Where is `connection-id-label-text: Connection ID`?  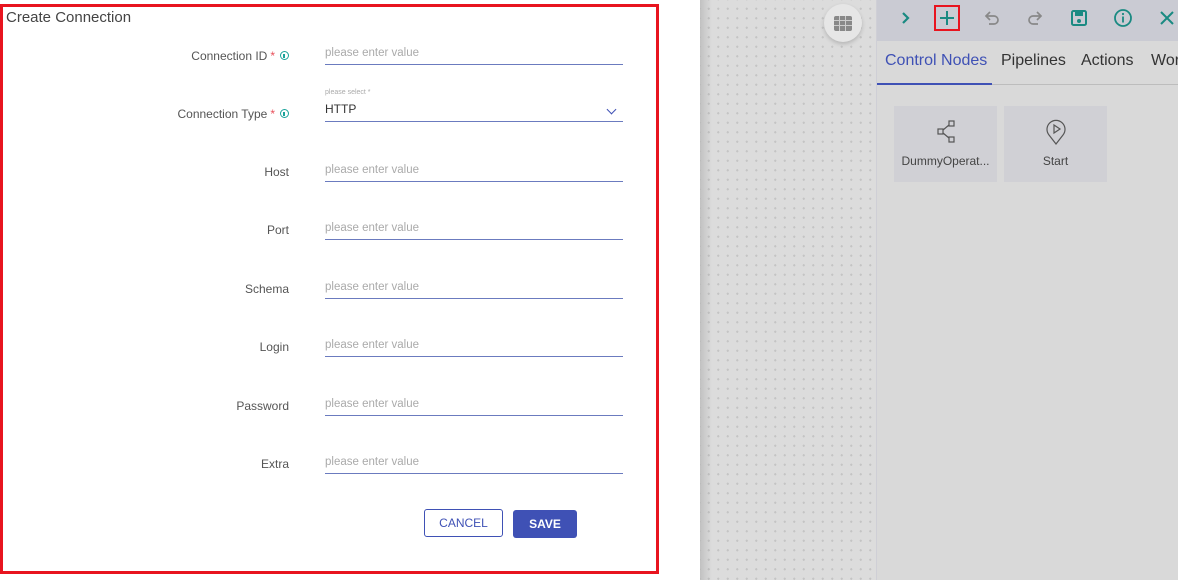 connection-id-label-text: Connection ID is located at coordinates (229, 56).